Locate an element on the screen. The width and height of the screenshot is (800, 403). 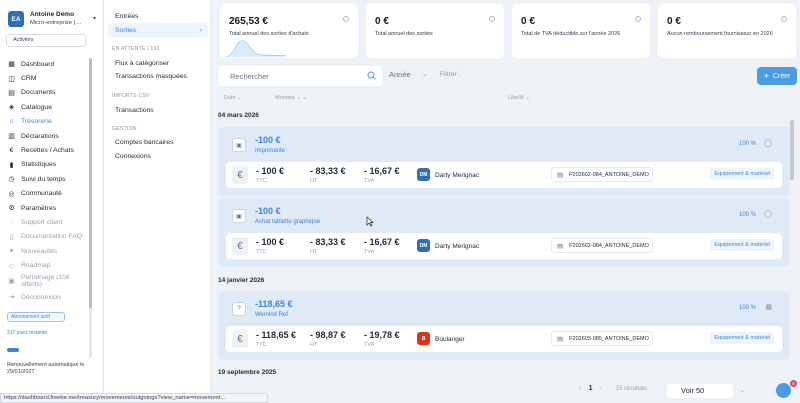
document-reference: ▤ F202603-085_ANTOINE_DEMO is located at coordinates (602, 338).